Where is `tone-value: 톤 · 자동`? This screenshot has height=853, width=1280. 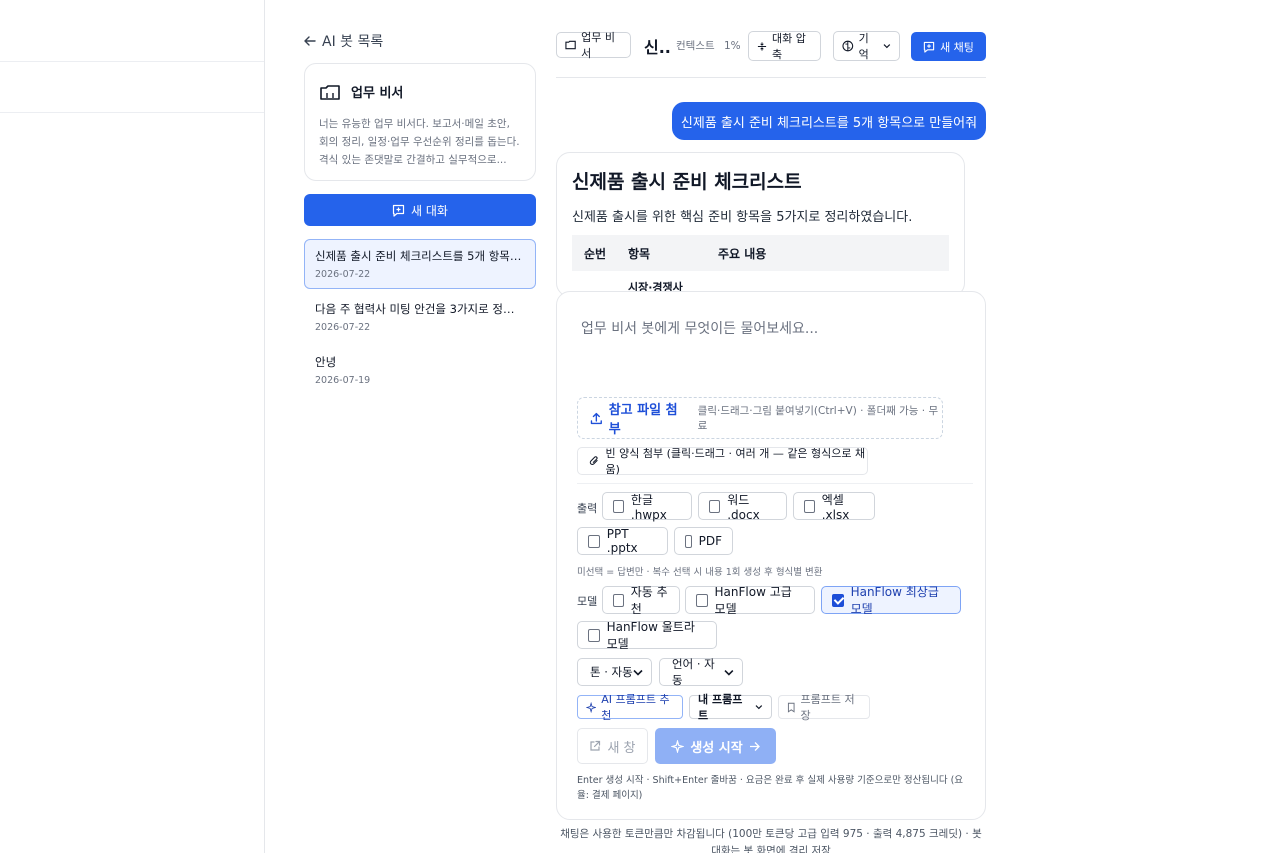
tone-value: 톤 · 자동 is located at coordinates (611, 672).